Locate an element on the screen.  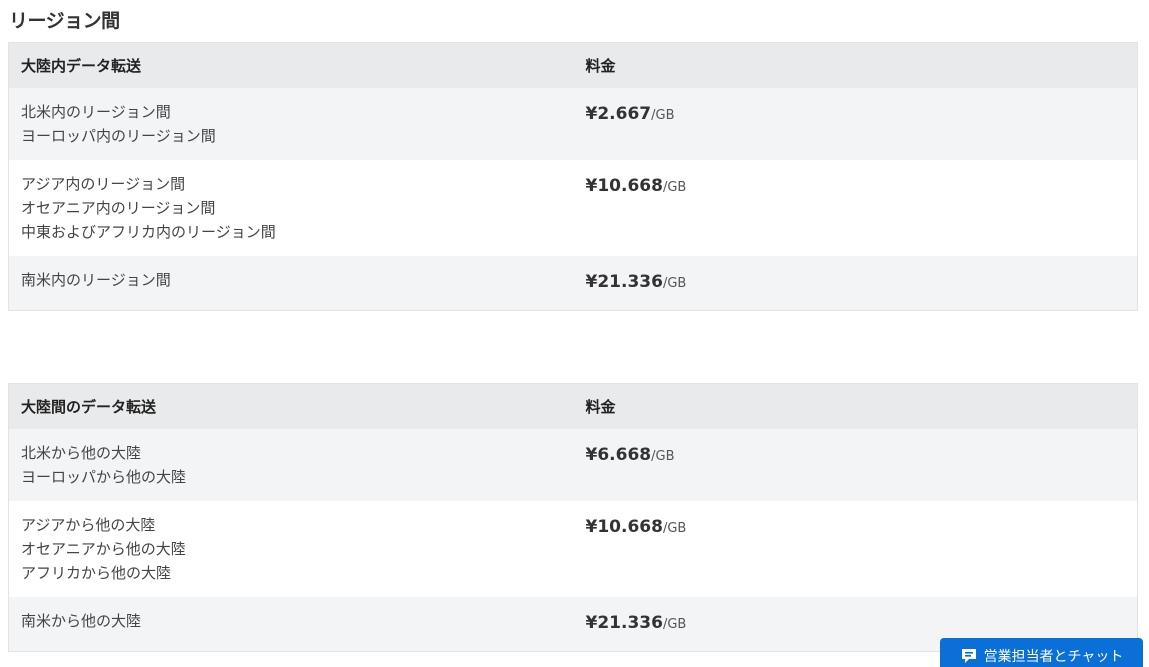
region-name: アジアから他の大陸 is located at coordinates (88, 524).